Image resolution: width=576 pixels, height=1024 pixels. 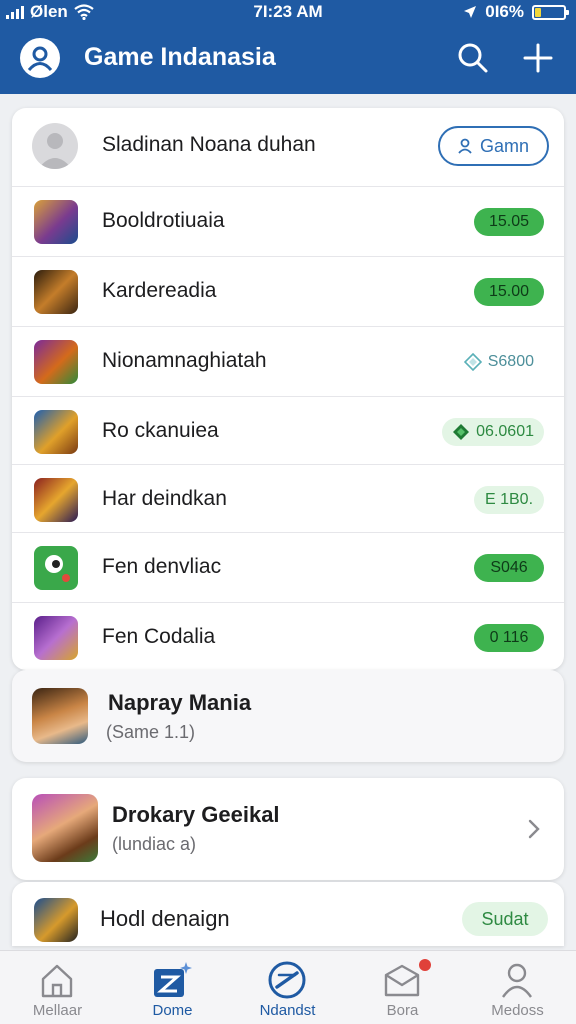 What do you see at coordinates (184, 360) in the screenshot?
I see `game-name: Nionamnaghiatah` at bounding box center [184, 360].